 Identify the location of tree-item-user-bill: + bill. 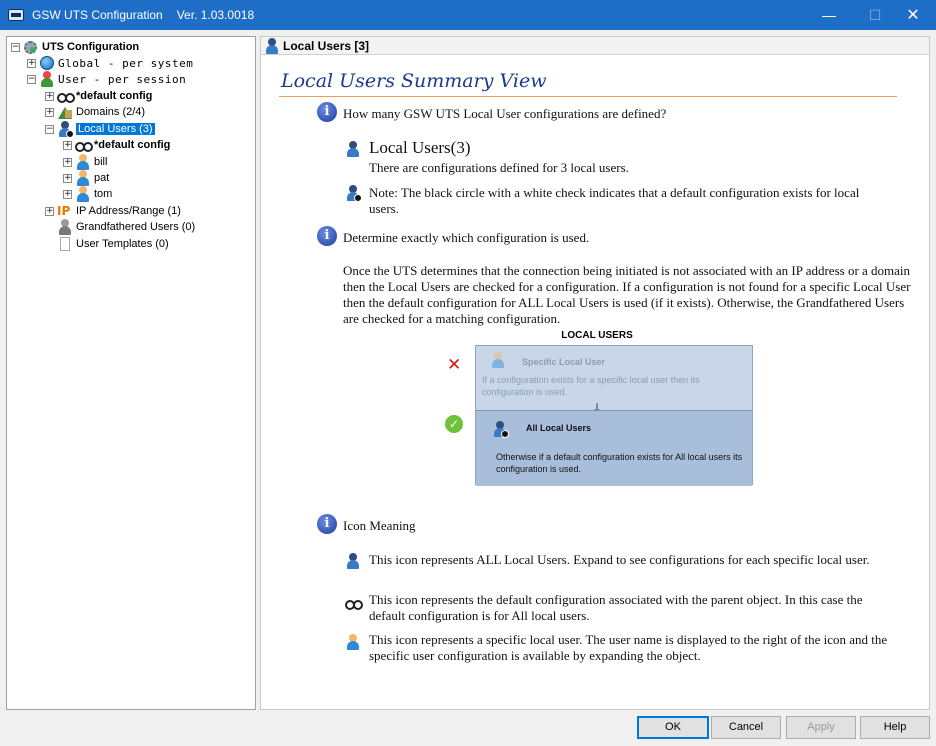
(85, 162).